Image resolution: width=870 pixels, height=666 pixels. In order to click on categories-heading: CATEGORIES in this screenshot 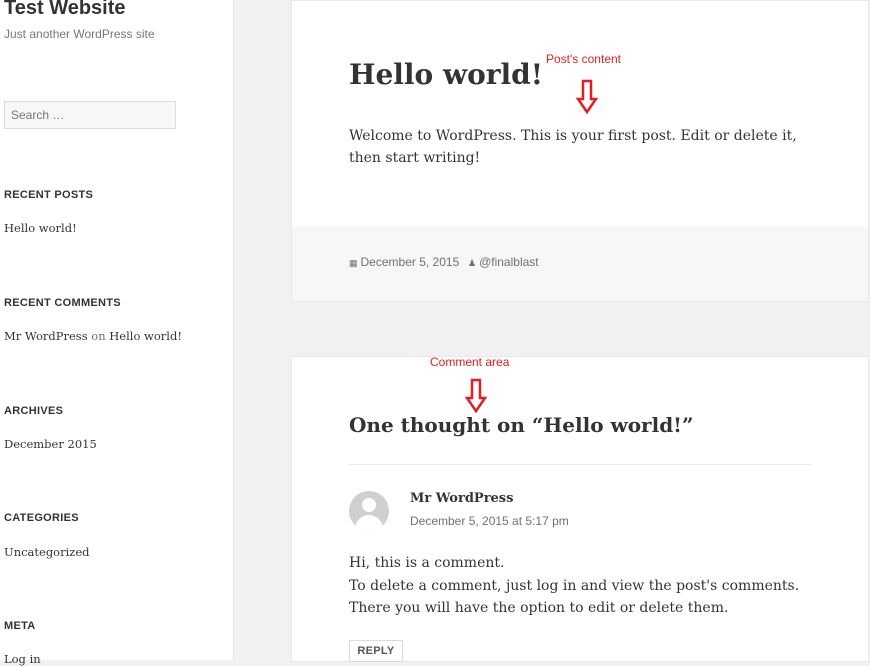, I will do `click(41, 518)`.